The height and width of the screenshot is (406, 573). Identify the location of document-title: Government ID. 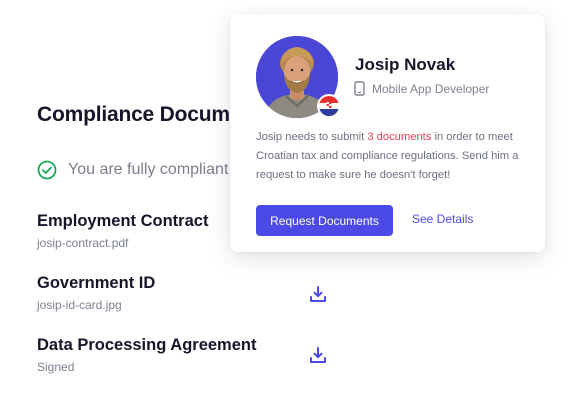
(96, 283).